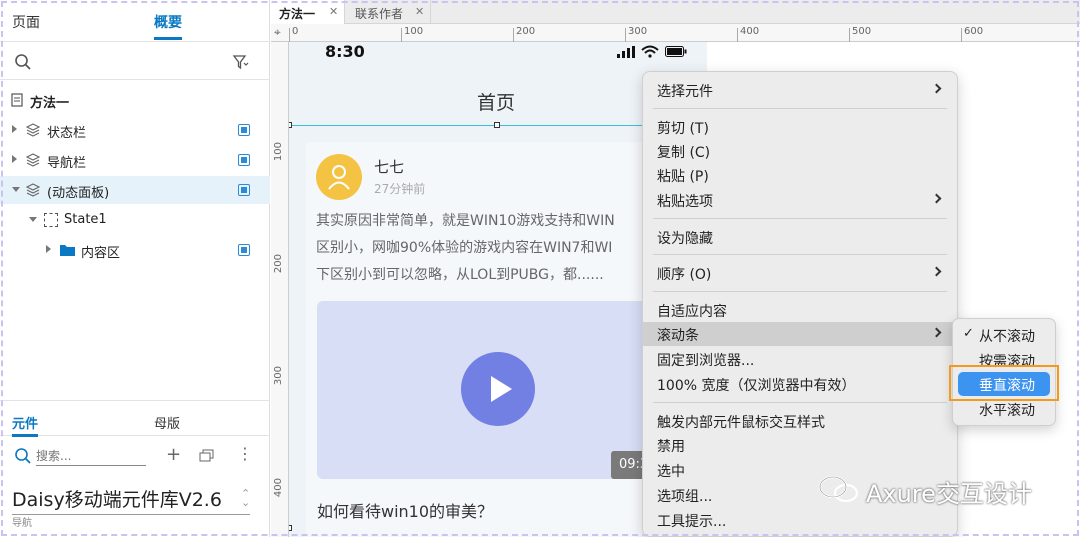  I want to click on tree-root: 方法一, so click(135, 100).